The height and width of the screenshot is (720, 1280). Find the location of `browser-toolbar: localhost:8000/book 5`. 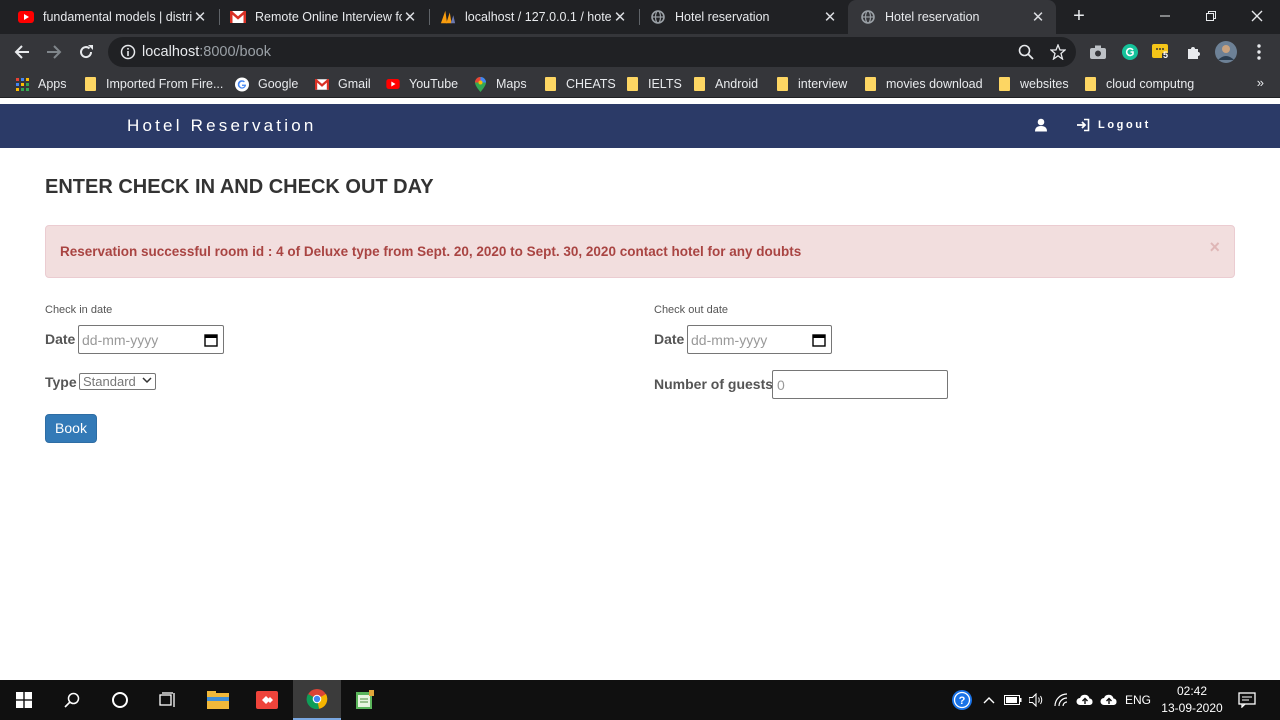

browser-toolbar: localhost:8000/book 5 is located at coordinates (640, 52).